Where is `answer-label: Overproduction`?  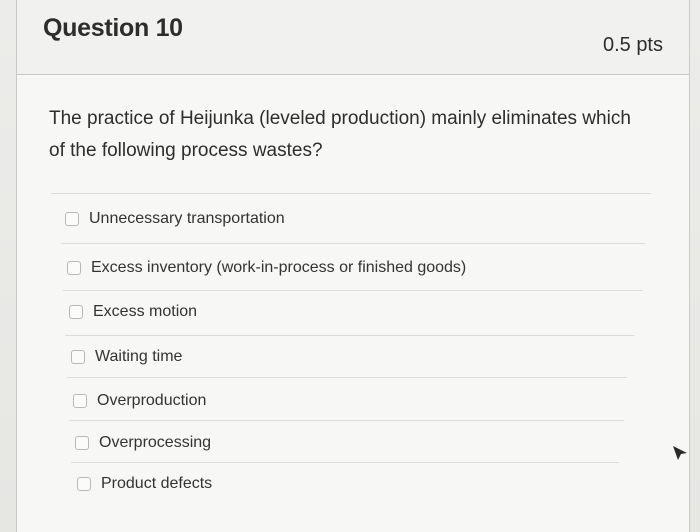
answer-label: Overproduction is located at coordinates (152, 400).